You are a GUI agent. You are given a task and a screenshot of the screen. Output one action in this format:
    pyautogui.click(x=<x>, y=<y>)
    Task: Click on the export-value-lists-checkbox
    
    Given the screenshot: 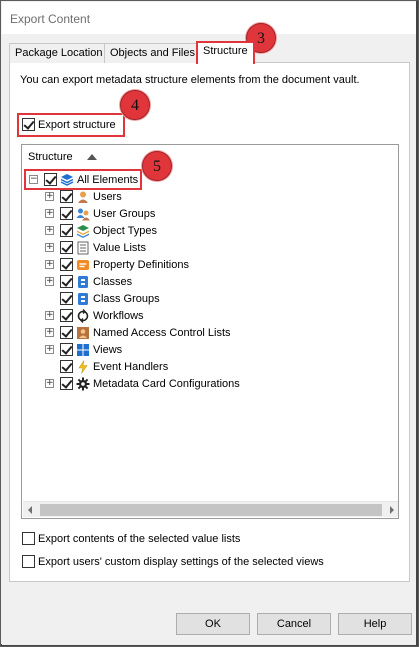 What is the action you would take?
    pyautogui.click(x=28, y=538)
    